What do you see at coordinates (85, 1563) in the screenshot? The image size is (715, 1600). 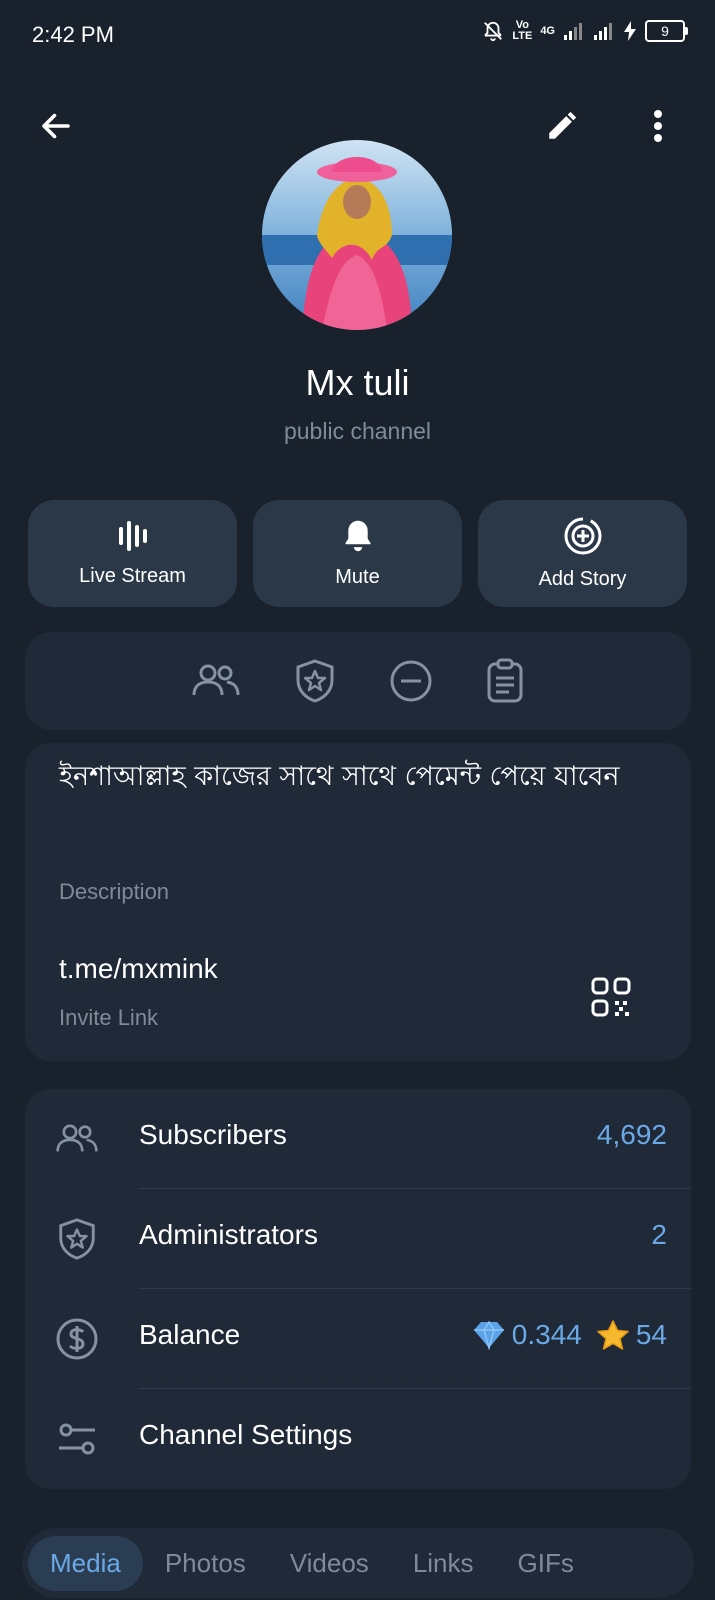 I see `tab-media: Media` at bounding box center [85, 1563].